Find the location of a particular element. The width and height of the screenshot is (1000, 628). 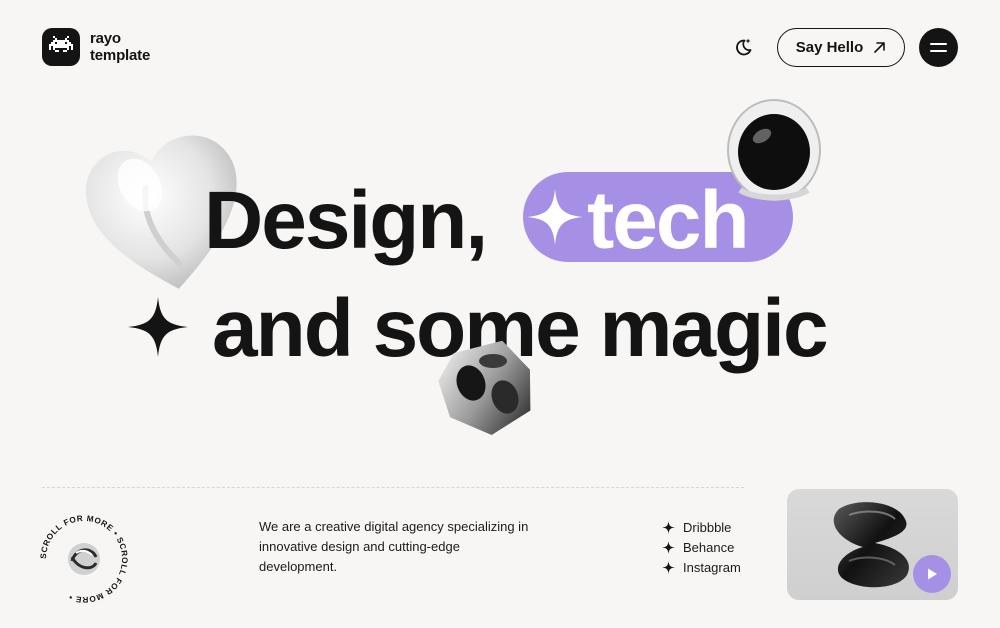

social-link-label: Instagram is located at coordinates (712, 567).